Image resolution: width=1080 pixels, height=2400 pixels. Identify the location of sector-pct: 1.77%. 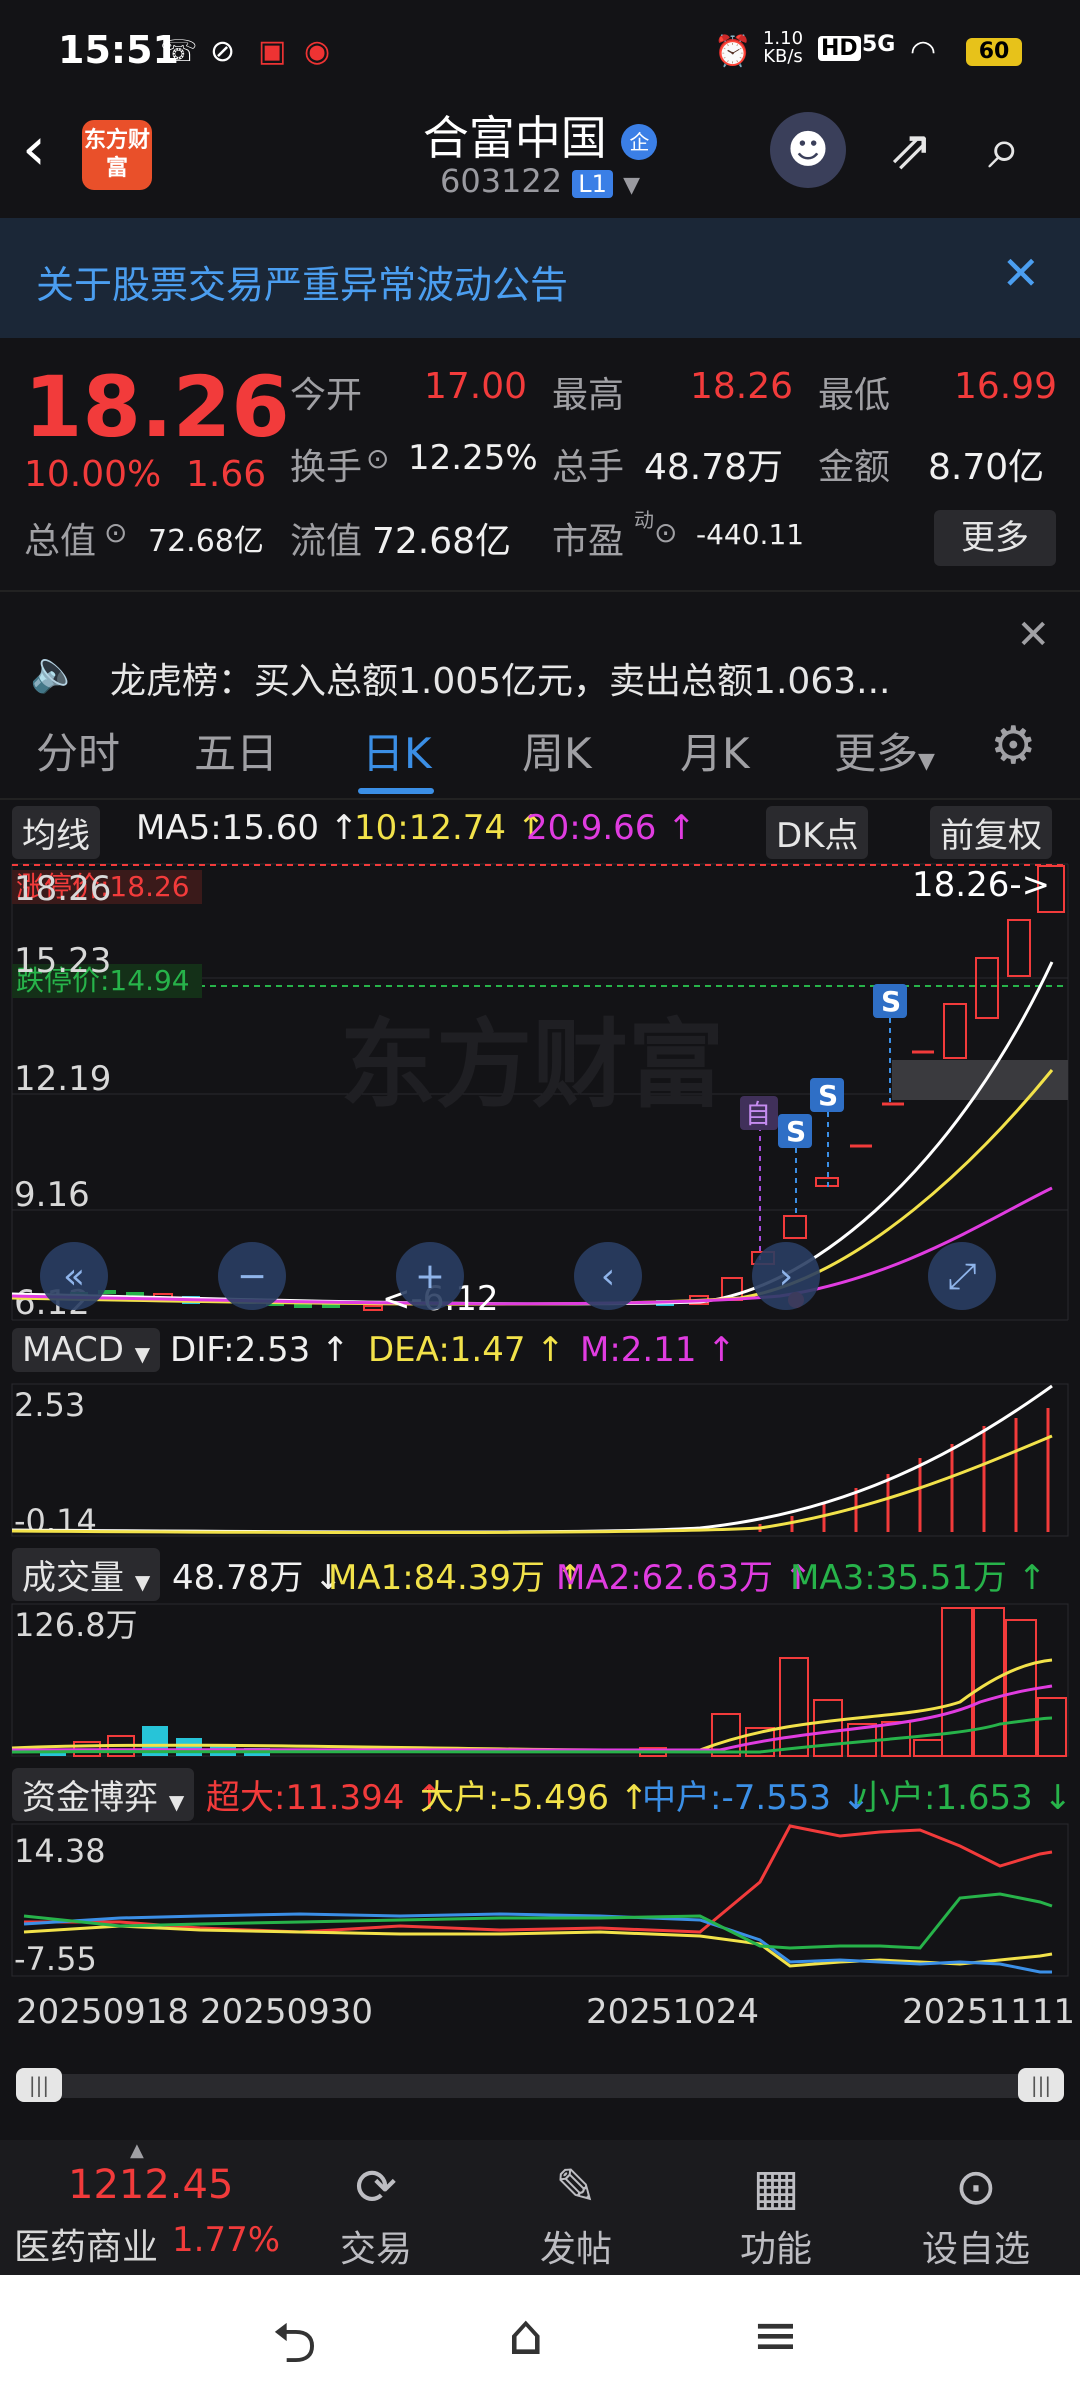
(226, 2240).